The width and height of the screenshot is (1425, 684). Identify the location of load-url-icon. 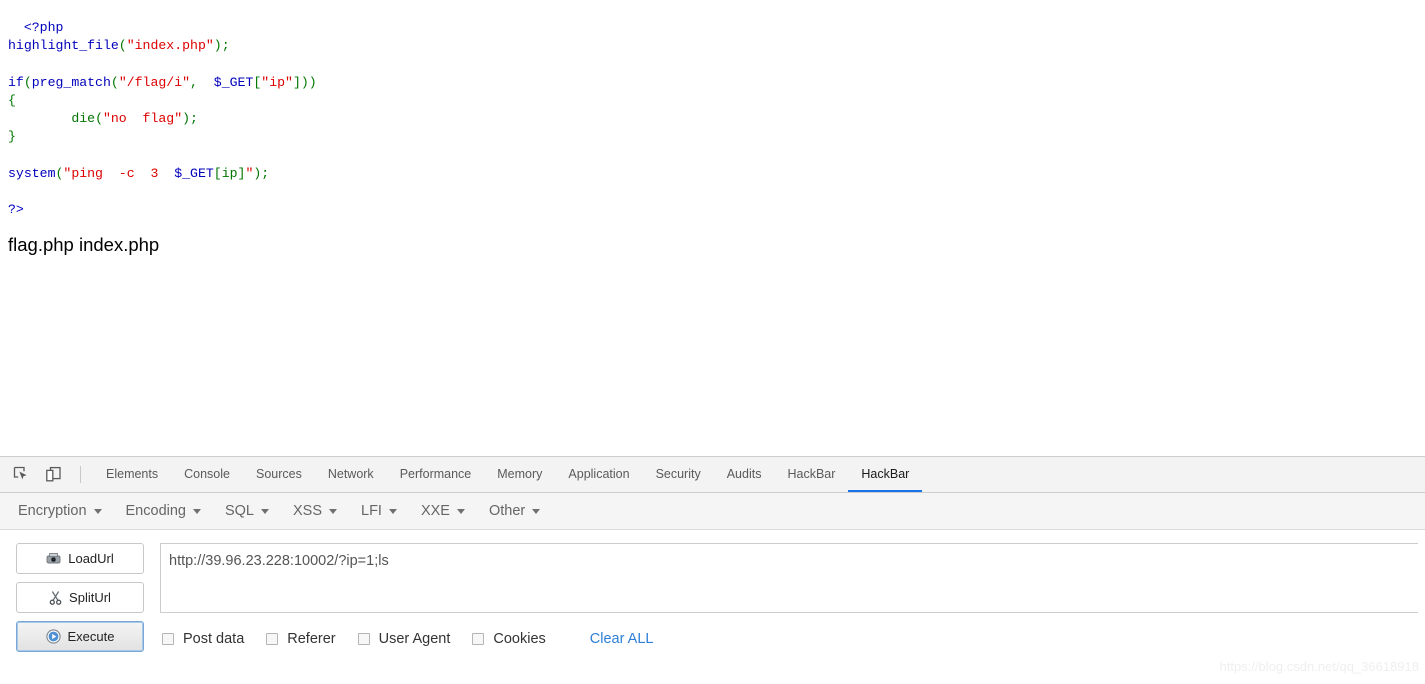
(53, 559).